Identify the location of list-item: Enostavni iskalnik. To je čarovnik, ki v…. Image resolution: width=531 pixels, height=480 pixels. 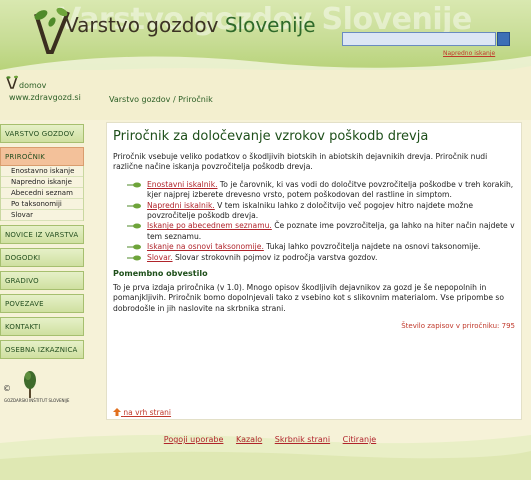
(314, 190).